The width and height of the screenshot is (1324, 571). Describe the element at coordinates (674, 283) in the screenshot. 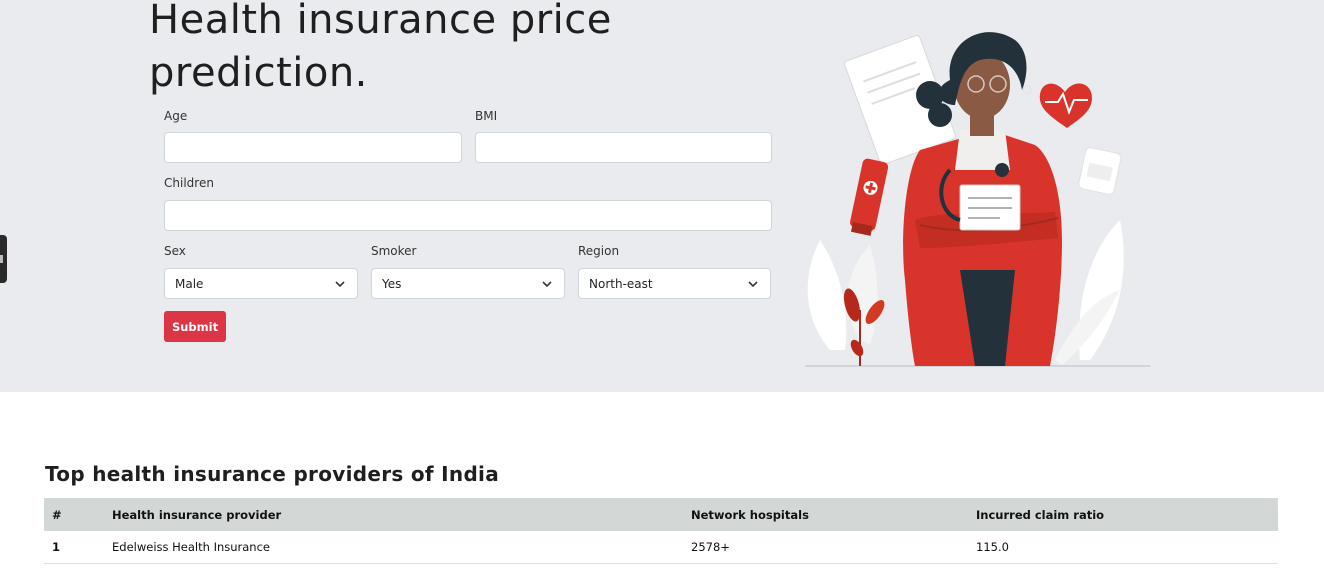

I see `region-select: North-east` at that location.